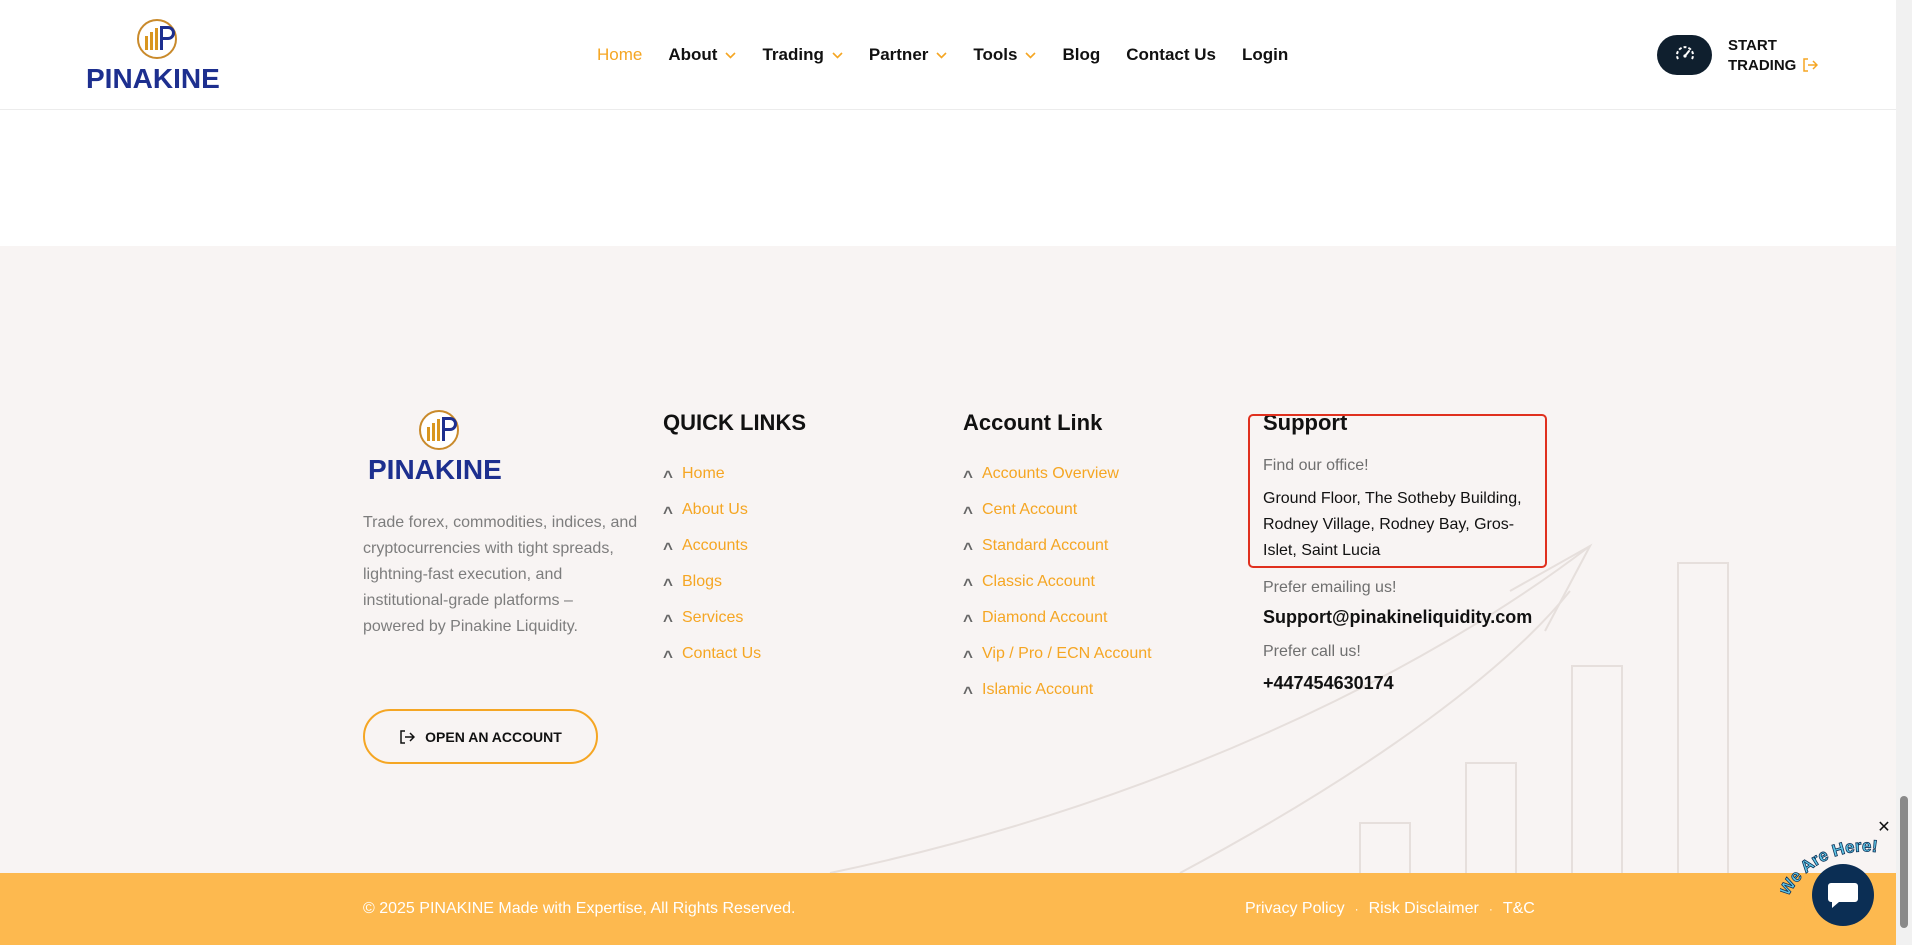 The height and width of the screenshot is (945, 1912). Describe the element at coordinates (1030, 509) in the screenshot. I see `account-link-label: Cent Account` at that location.